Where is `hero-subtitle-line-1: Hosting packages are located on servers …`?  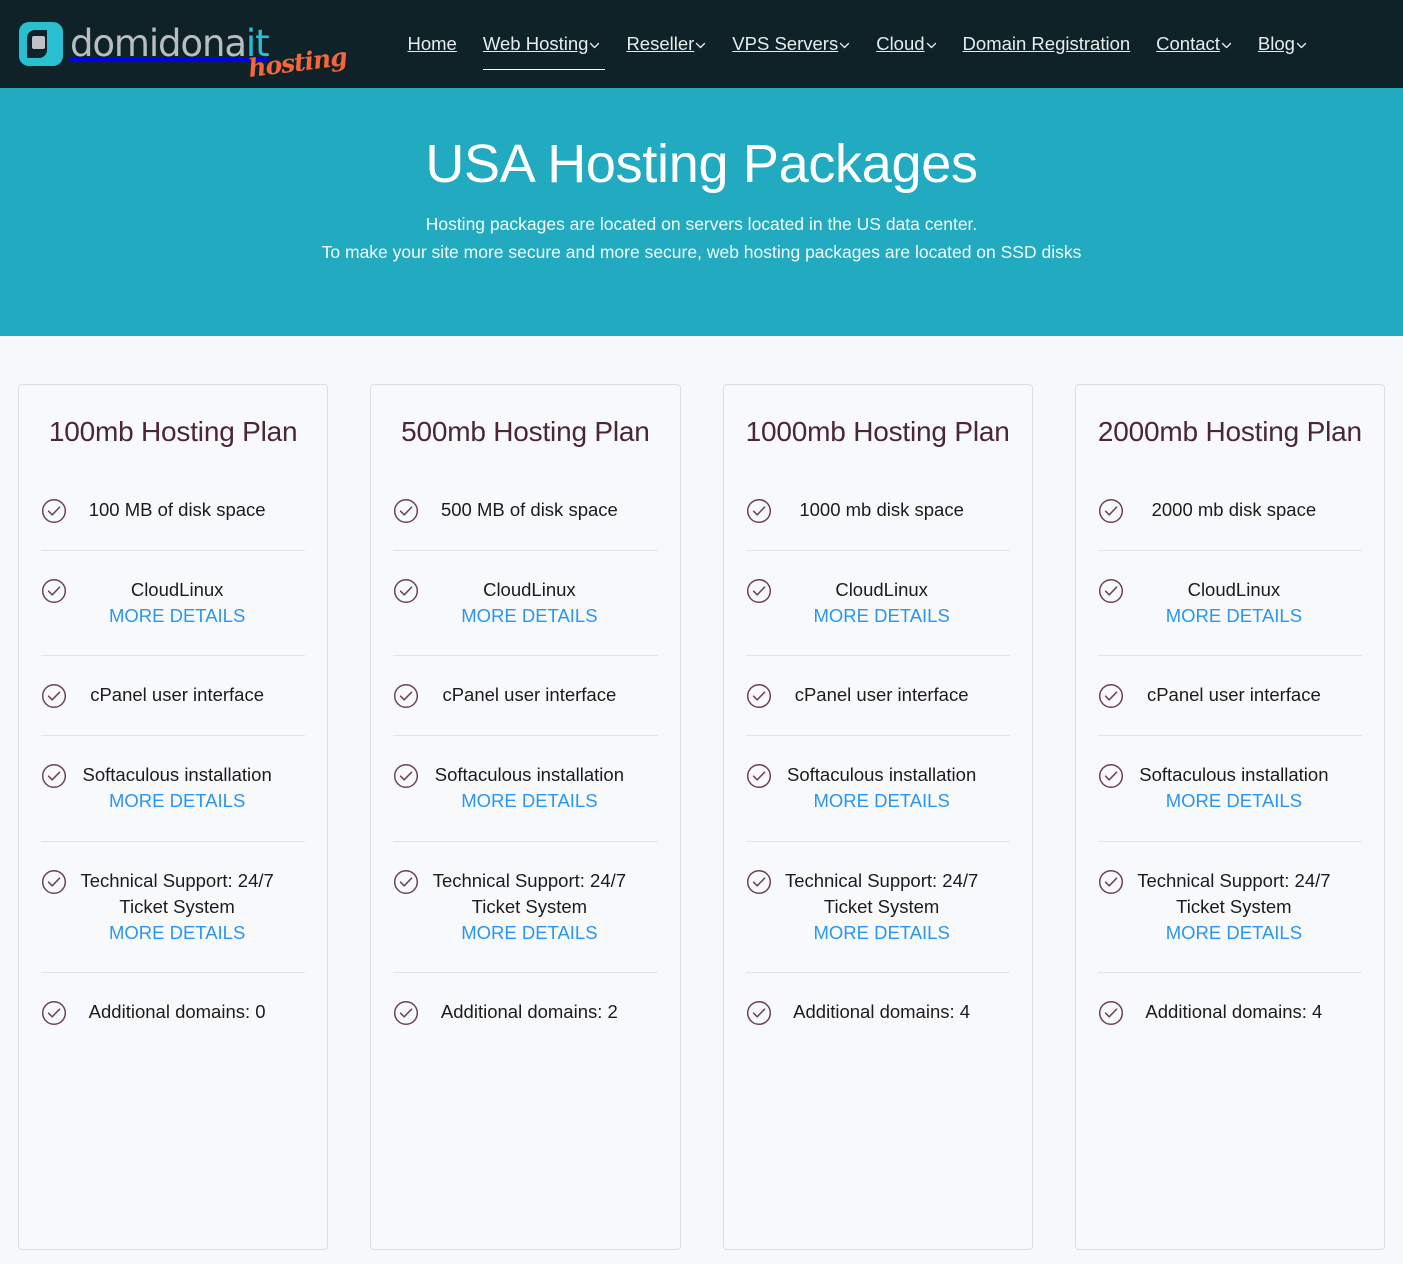 hero-subtitle-line-1: Hosting packages are located on servers … is located at coordinates (701, 224).